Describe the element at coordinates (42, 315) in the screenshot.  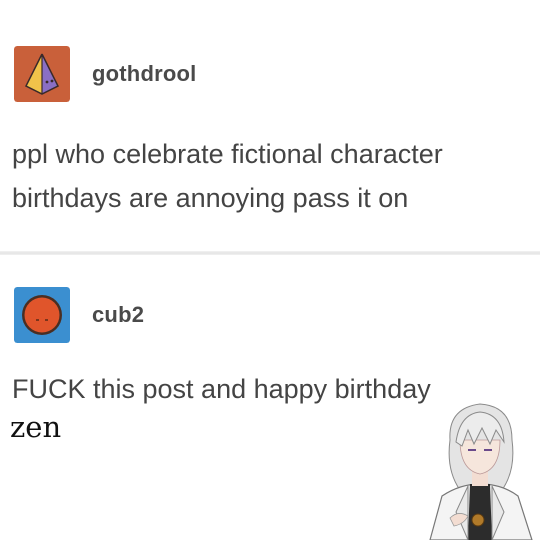
I see `orange-circle-face-icon` at that location.